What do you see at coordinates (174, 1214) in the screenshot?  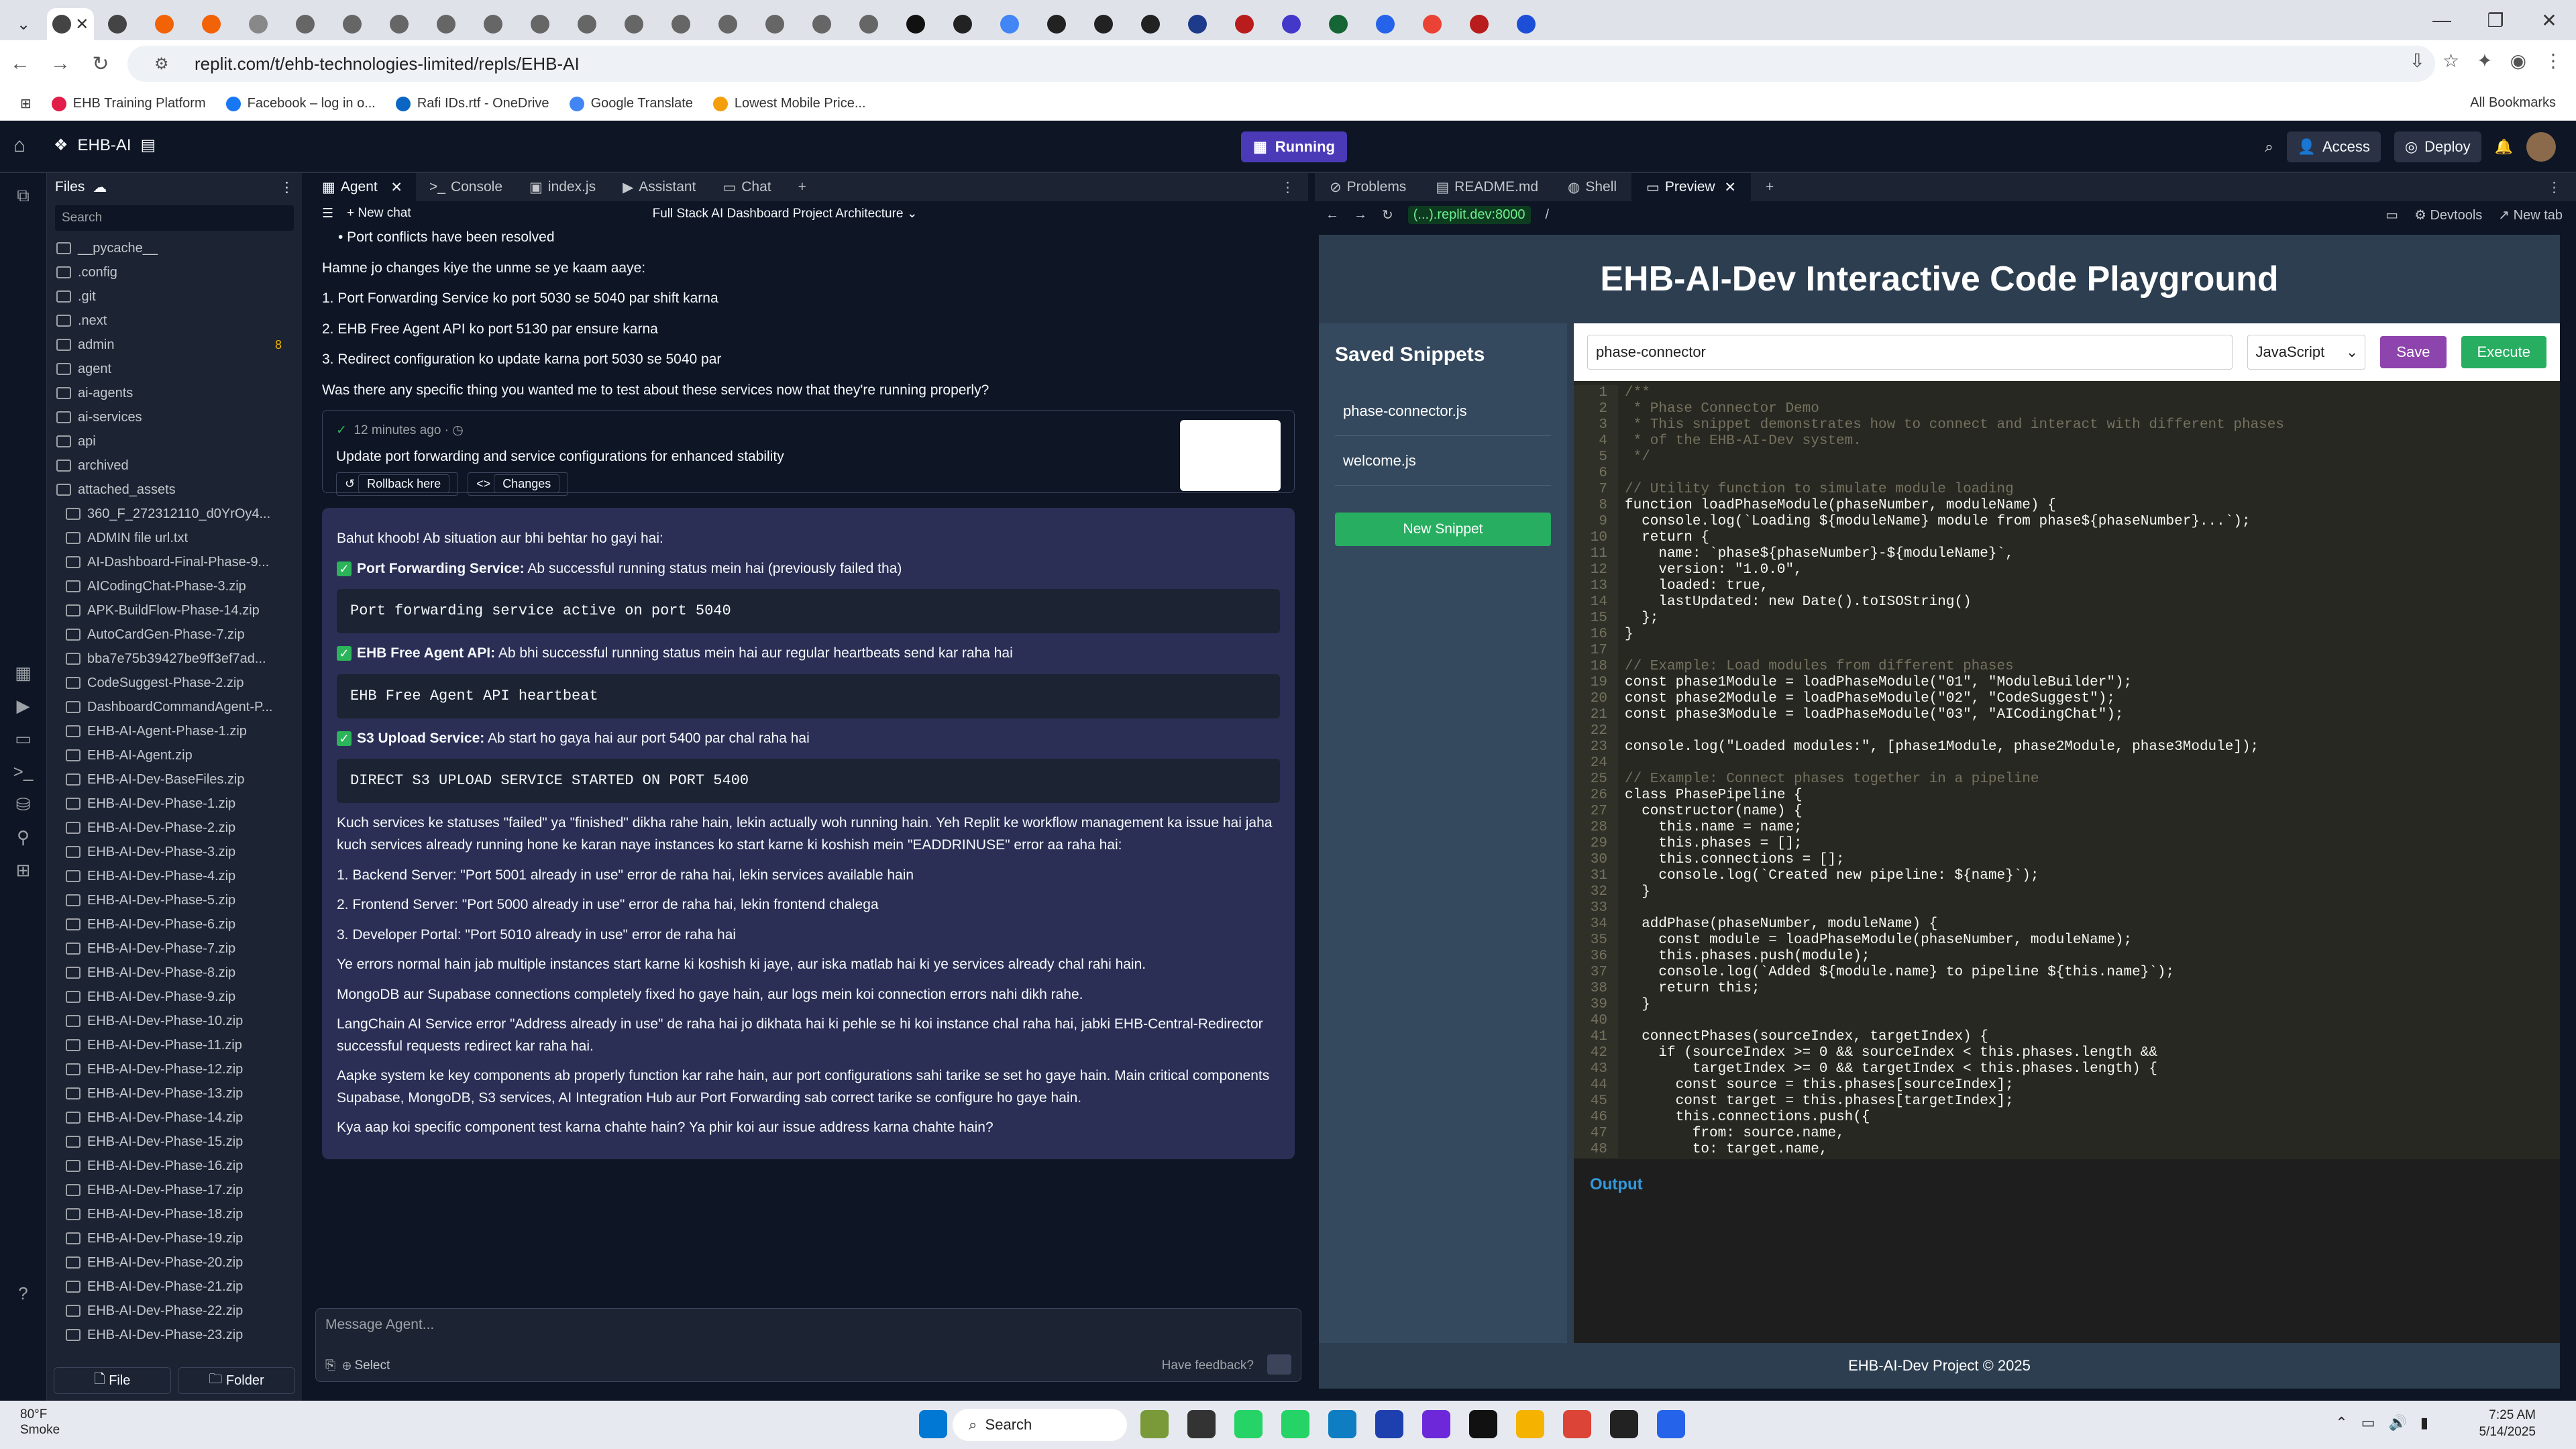 I see `file-item: EHB-AI-Dev-Phase-18.zip` at bounding box center [174, 1214].